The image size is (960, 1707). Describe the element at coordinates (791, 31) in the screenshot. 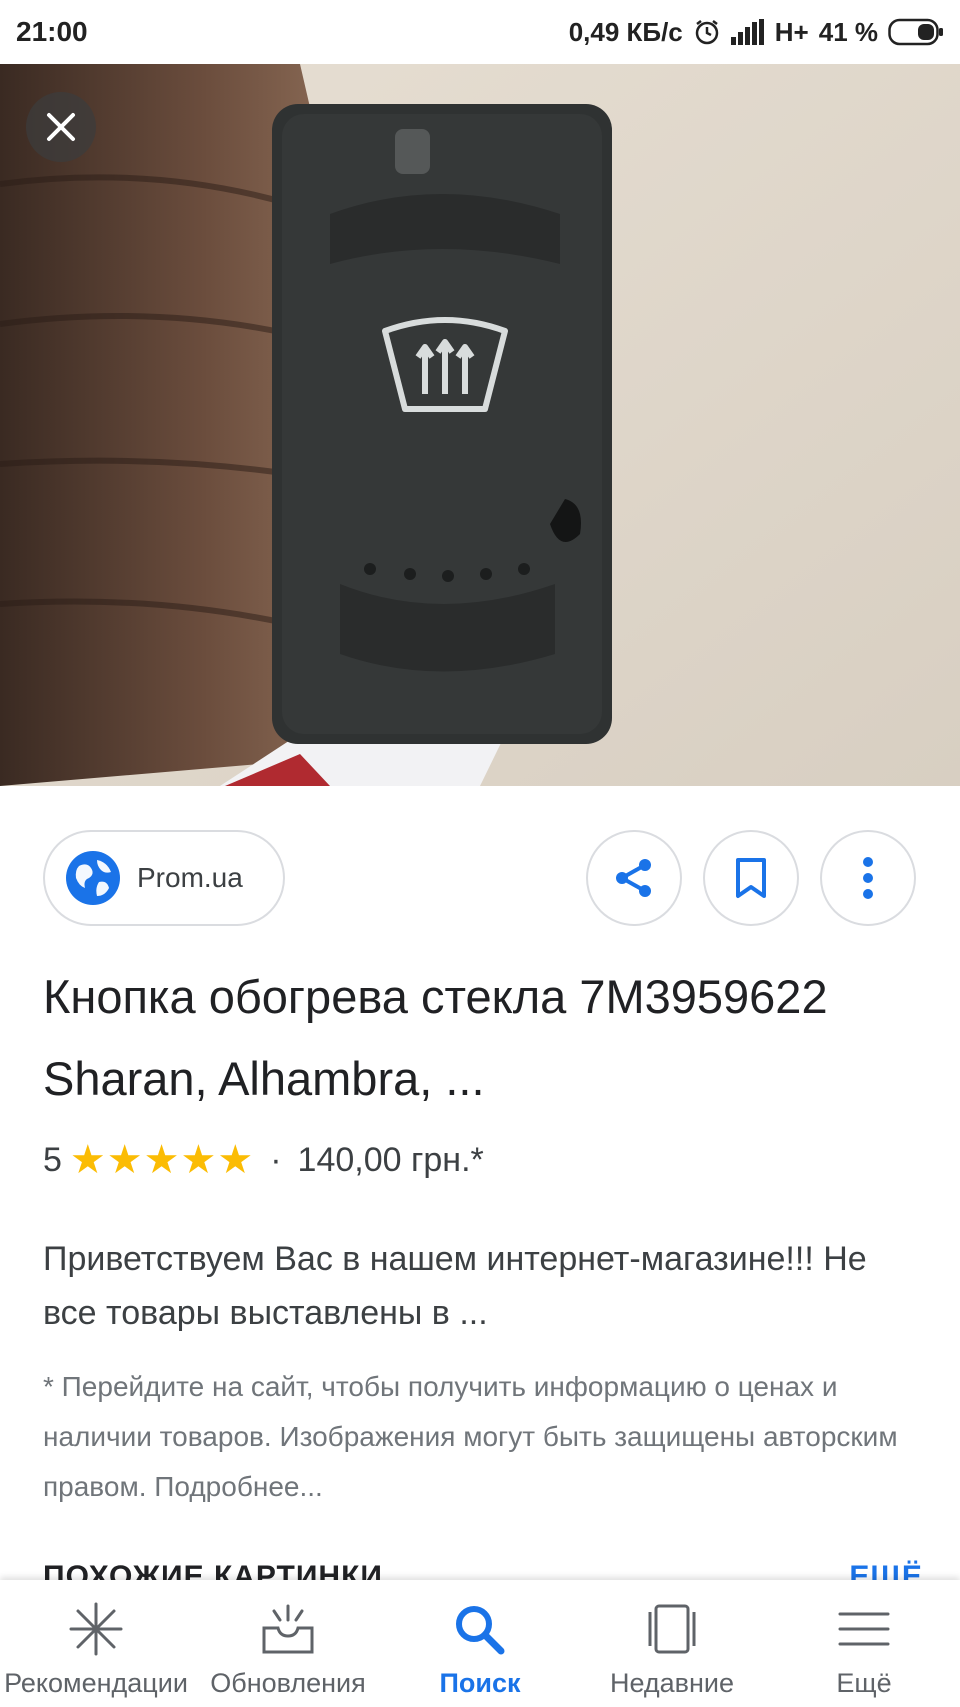

I see `network-type: H+` at that location.